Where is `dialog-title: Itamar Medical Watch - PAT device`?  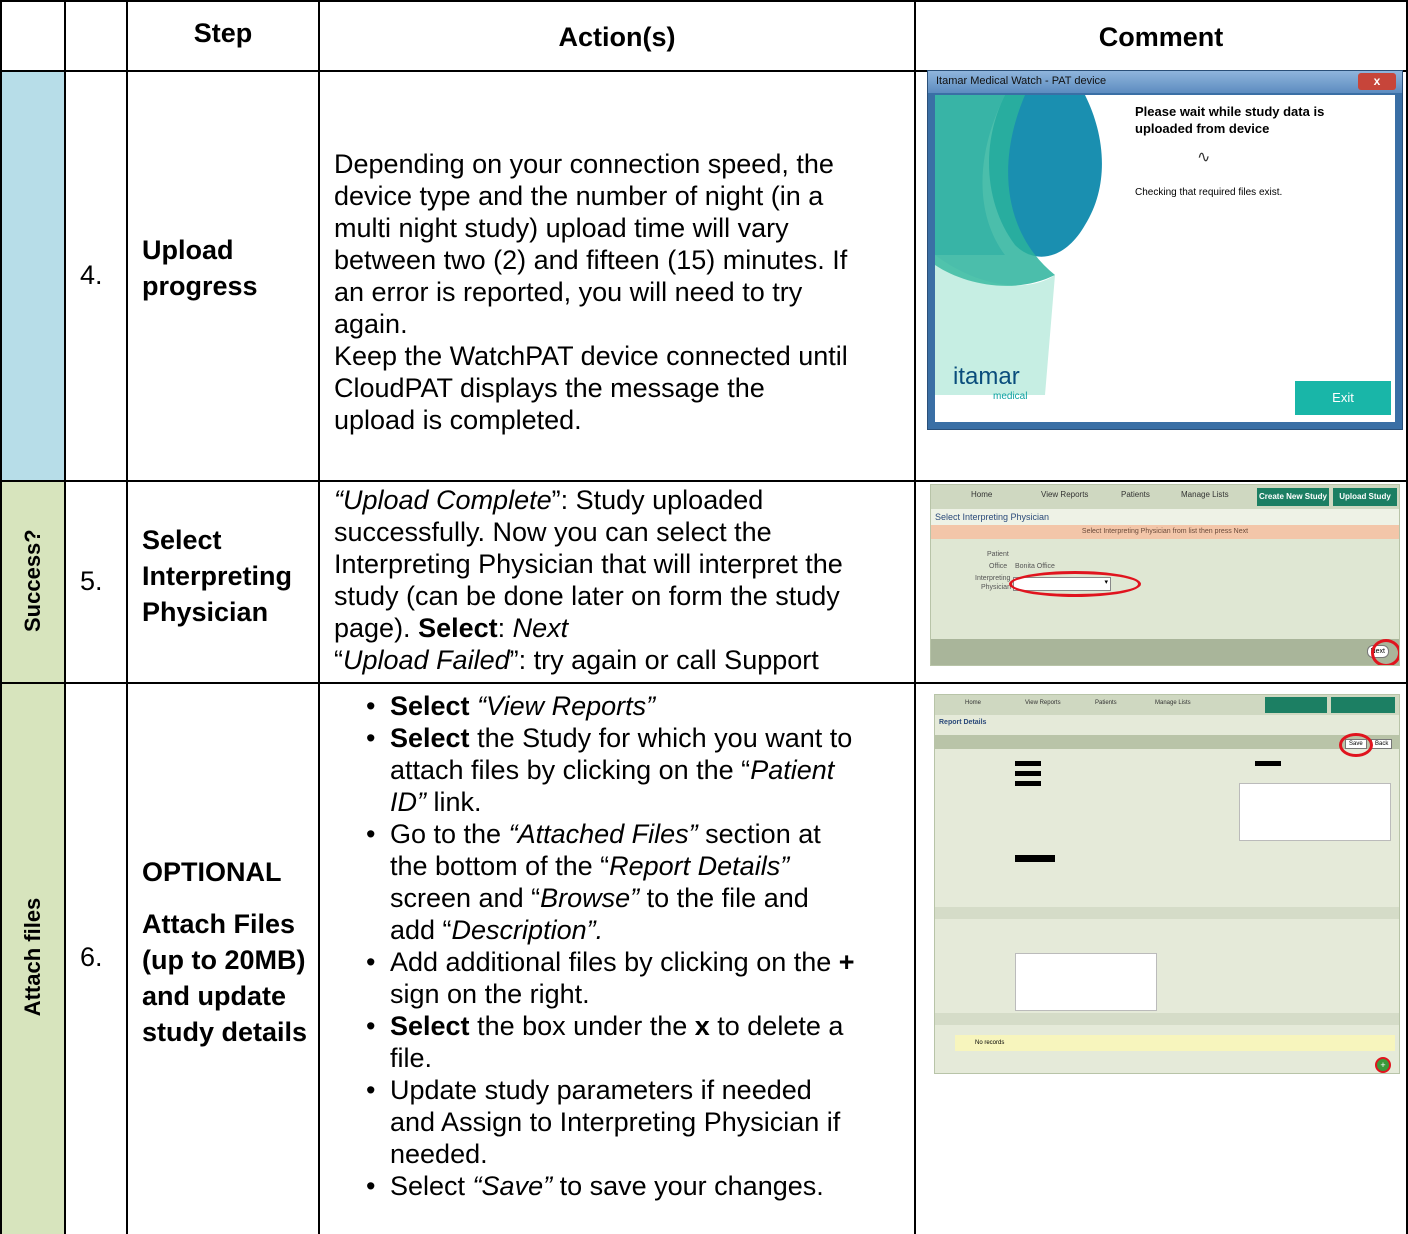
dialog-title: Itamar Medical Watch - PAT device is located at coordinates (1021, 81).